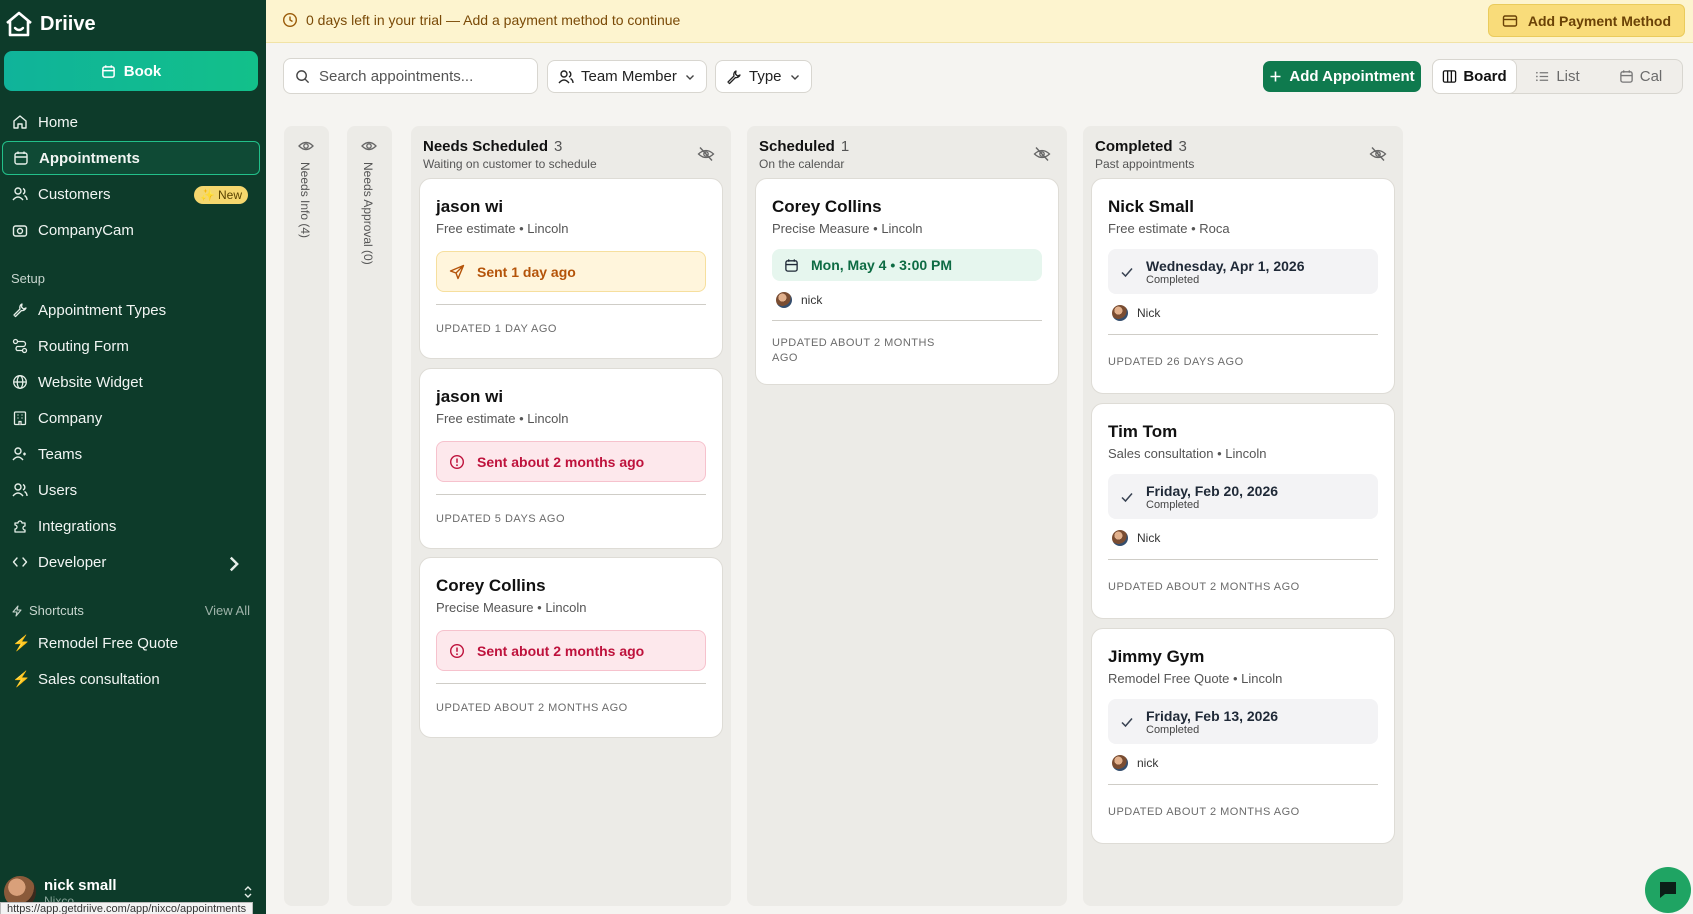 The height and width of the screenshot is (914, 1693). What do you see at coordinates (496, 329) in the screenshot?
I see `card-updated: UPDATED 1 DAY AGO` at bounding box center [496, 329].